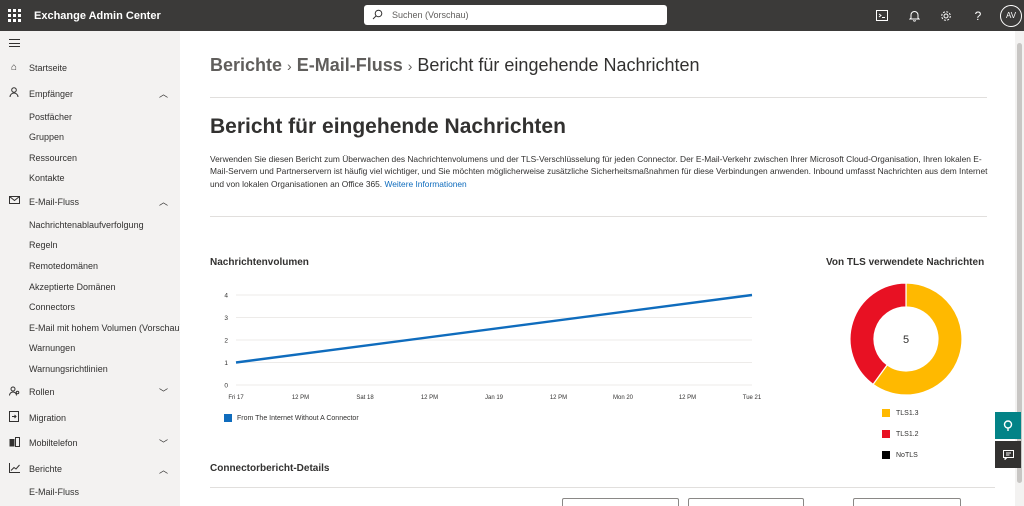 The height and width of the screenshot is (506, 1024). Describe the element at coordinates (90, 43) in the screenshot. I see `nav-toggle-button` at that location.